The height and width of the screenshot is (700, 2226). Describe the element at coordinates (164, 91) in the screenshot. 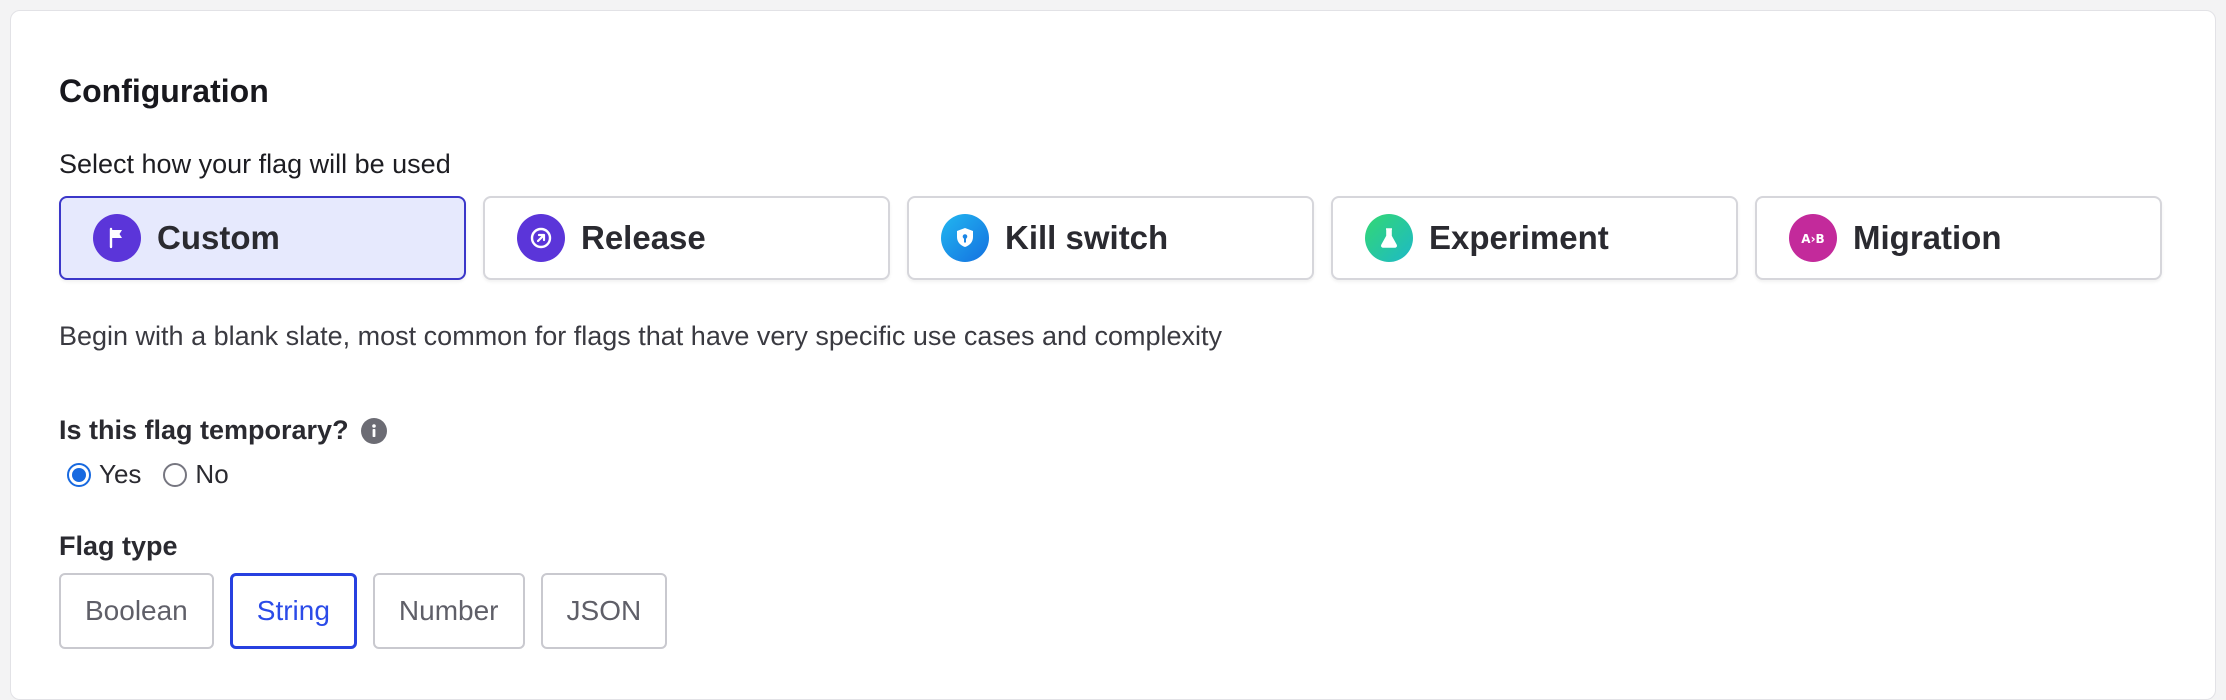

I see `section-title: Configuration` at that location.